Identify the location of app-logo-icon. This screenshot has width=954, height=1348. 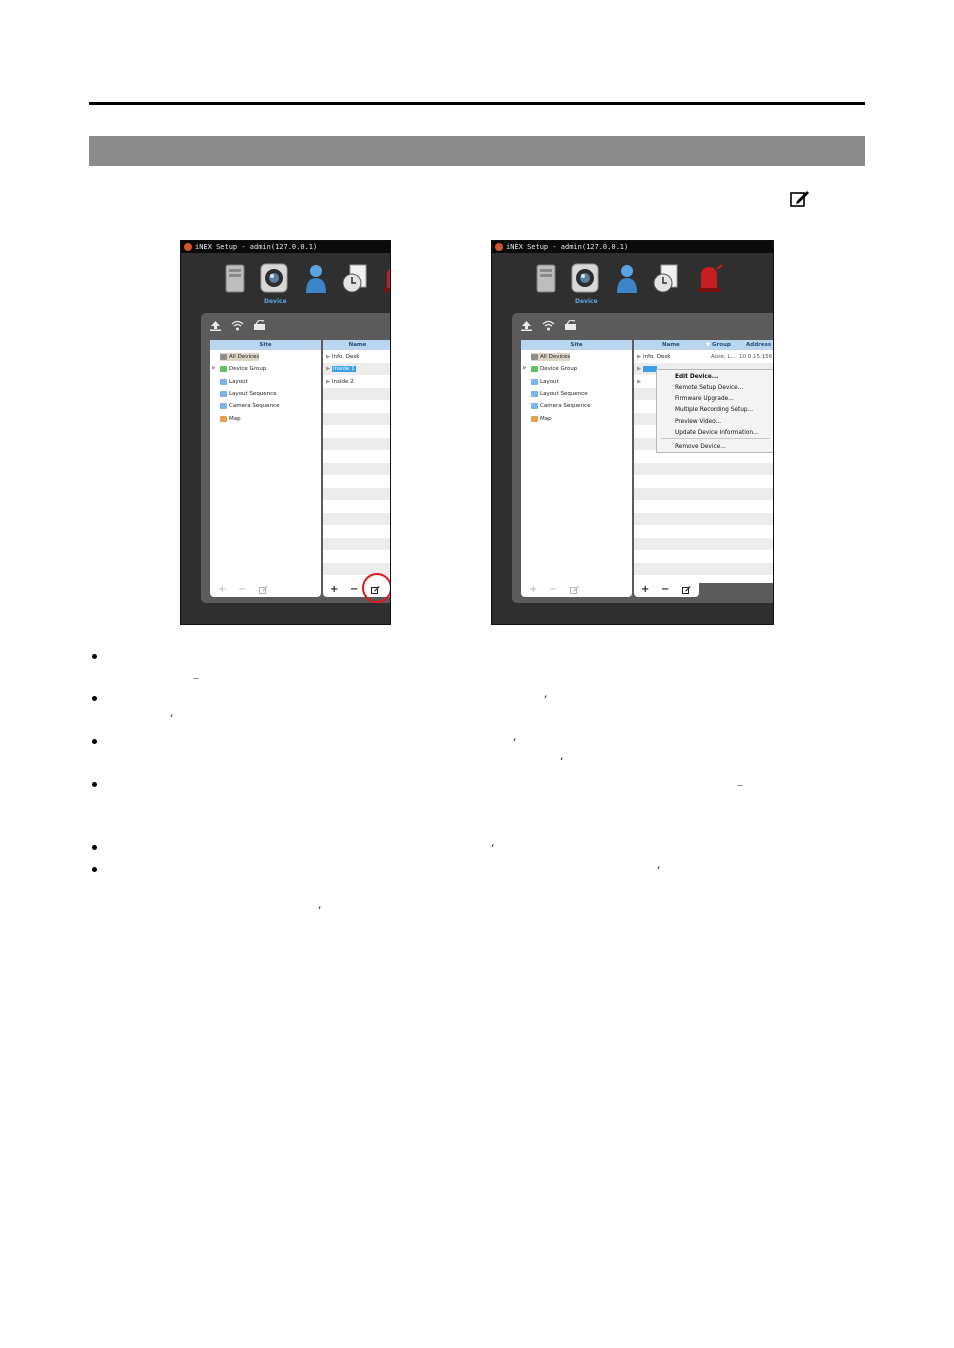
(188, 247).